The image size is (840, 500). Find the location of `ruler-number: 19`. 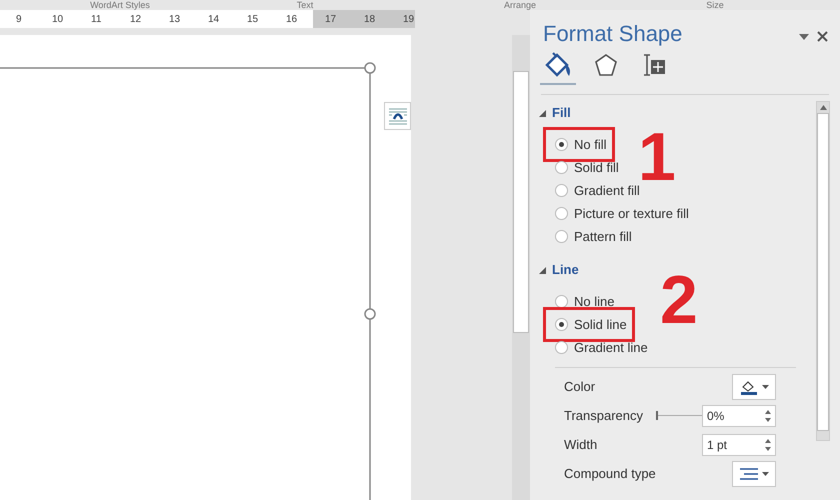

ruler-number: 19 is located at coordinates (408, 19).